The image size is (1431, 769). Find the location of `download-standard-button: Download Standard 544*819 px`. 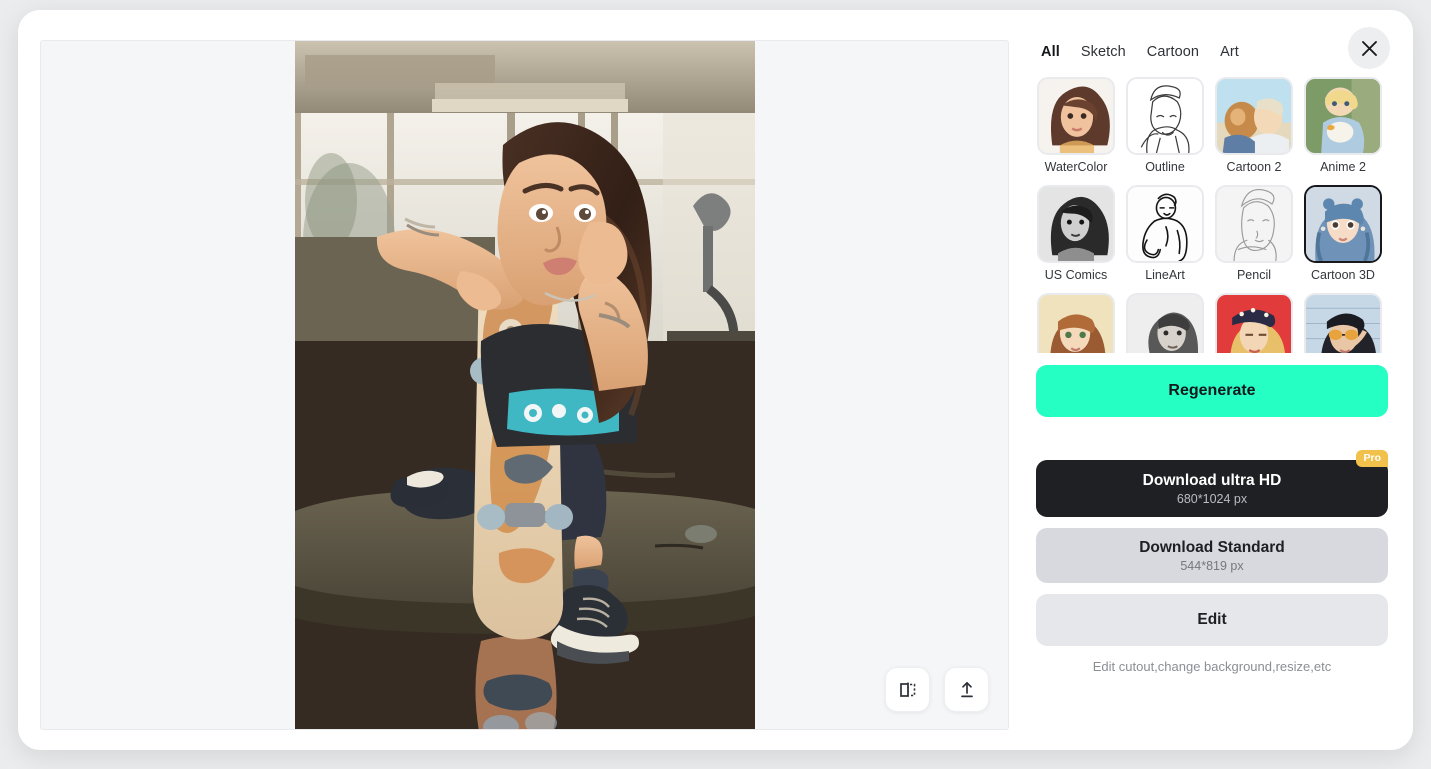

download-standard-button: Download Standard 544*819 px is located at coordinates (1212, 555).